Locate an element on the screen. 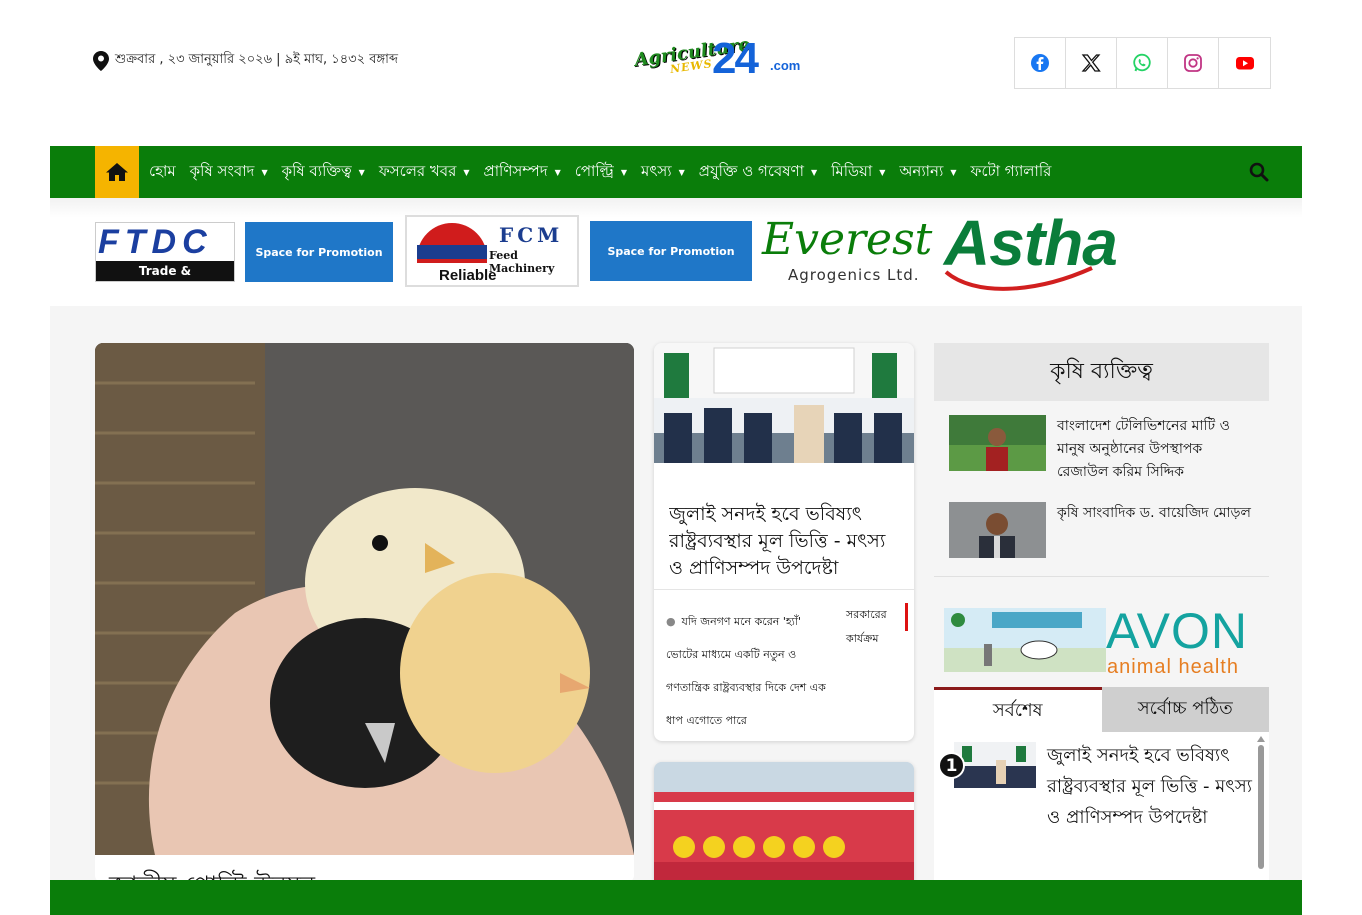 The width and height of the screenshot is (1362, 915). astha-ad: Astha is located at coordinates (1051, 252).